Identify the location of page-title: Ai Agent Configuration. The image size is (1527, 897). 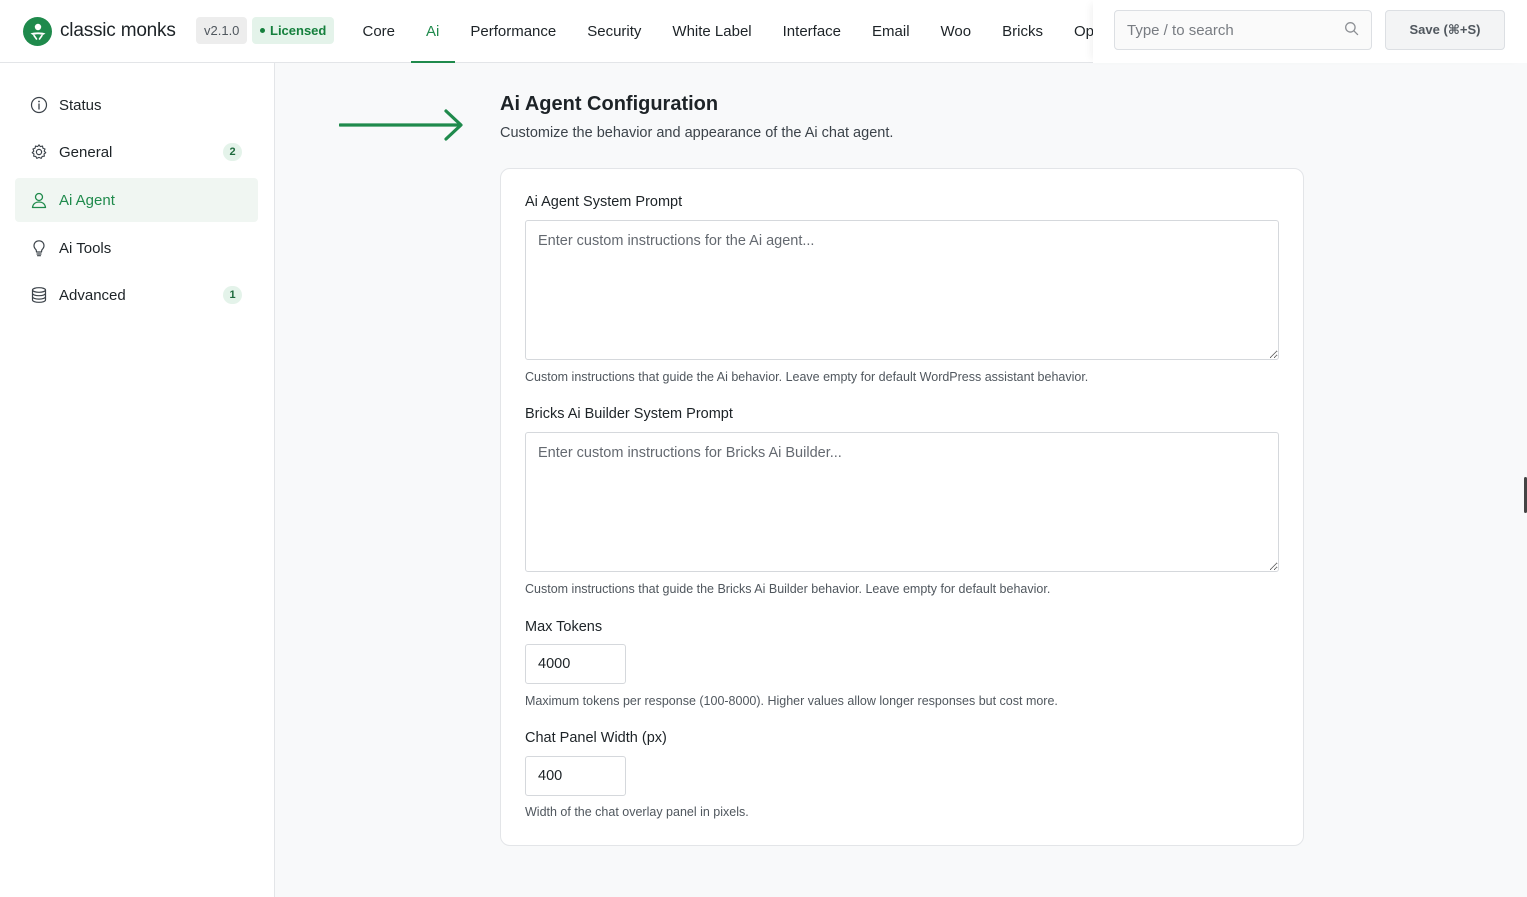
(609, 104).